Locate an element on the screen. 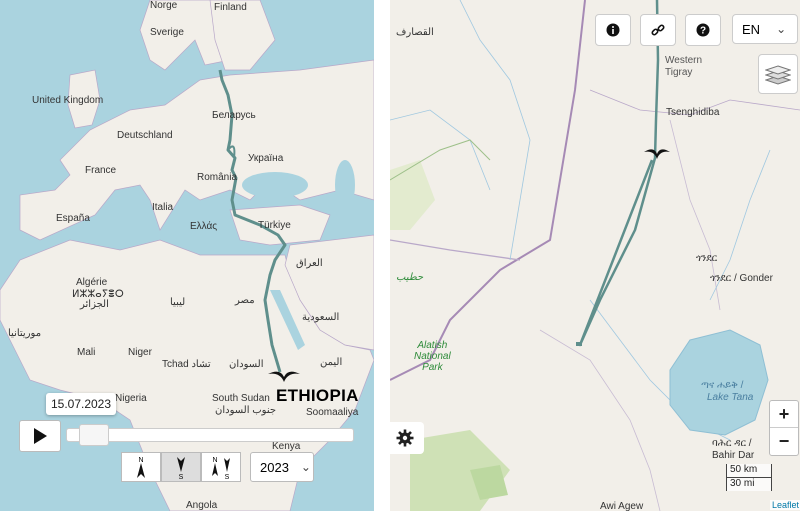  label-somaaliya: Soomaaliya is located at coordinates (332, 412).